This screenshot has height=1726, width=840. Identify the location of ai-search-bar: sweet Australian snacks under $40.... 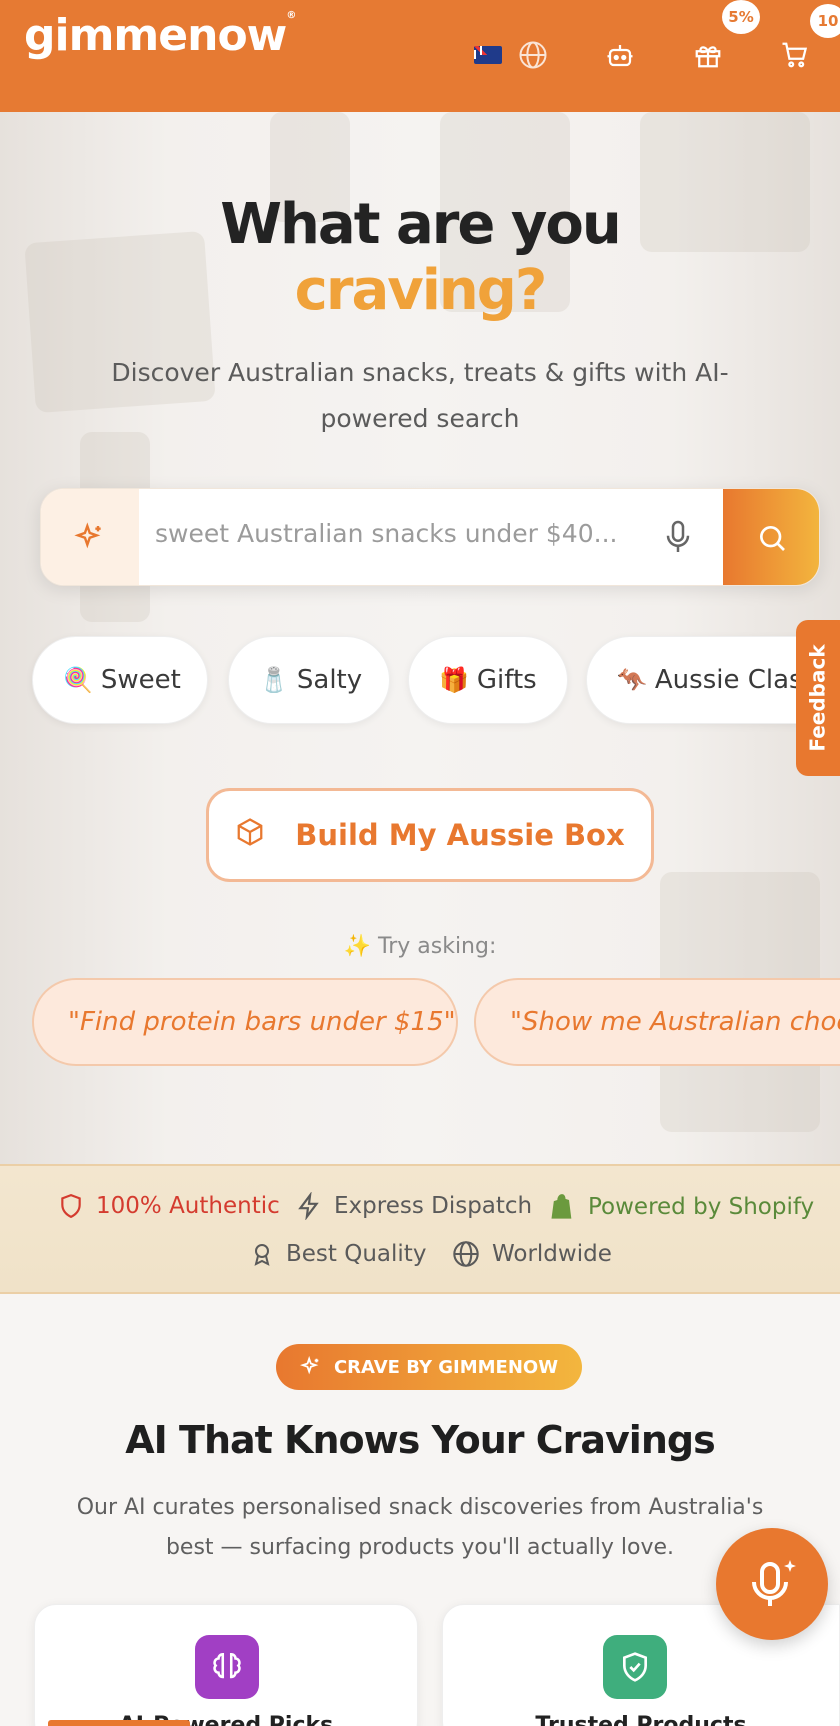
(430, 537).